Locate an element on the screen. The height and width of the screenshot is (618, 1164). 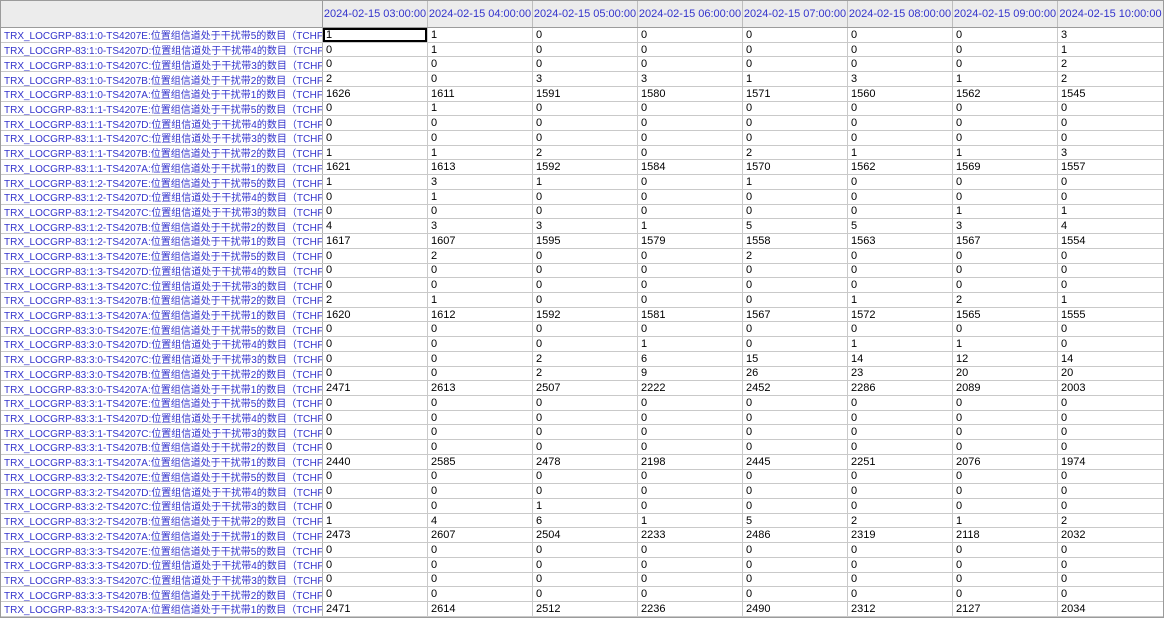
data-cell: 2076 is located at coordinates (1005, 461).